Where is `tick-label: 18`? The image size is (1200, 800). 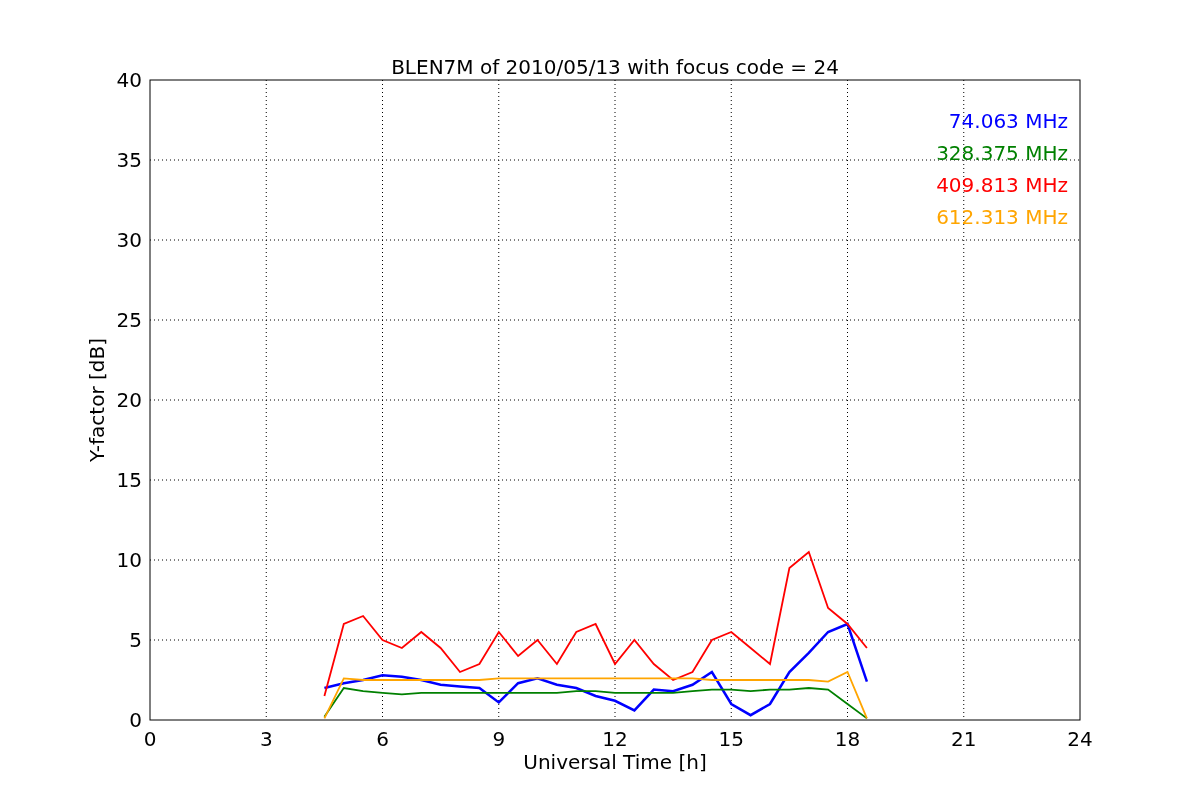 tick-label: 18 is located at coordinates (847, 739).